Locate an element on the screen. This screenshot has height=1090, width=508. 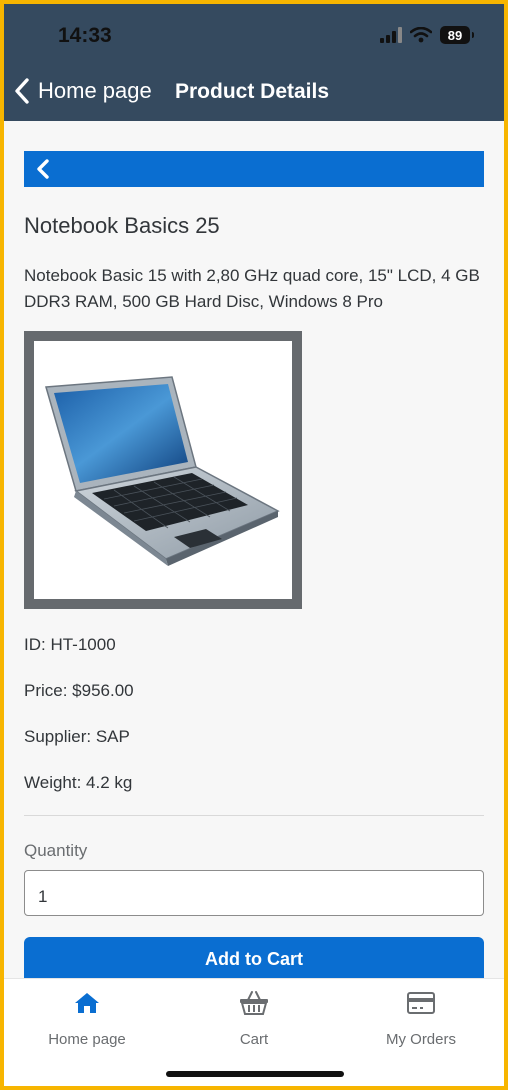
divider is located at coordinates (254, 815).